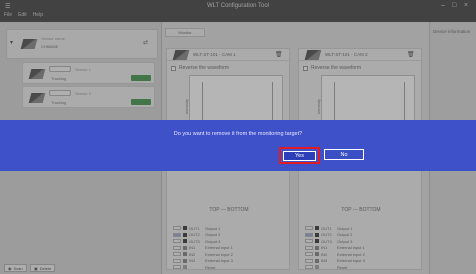 Image resolution: width=476 pixels, height=274 pixels. I want to click on highlight-box: Yes, so click(299, 155).